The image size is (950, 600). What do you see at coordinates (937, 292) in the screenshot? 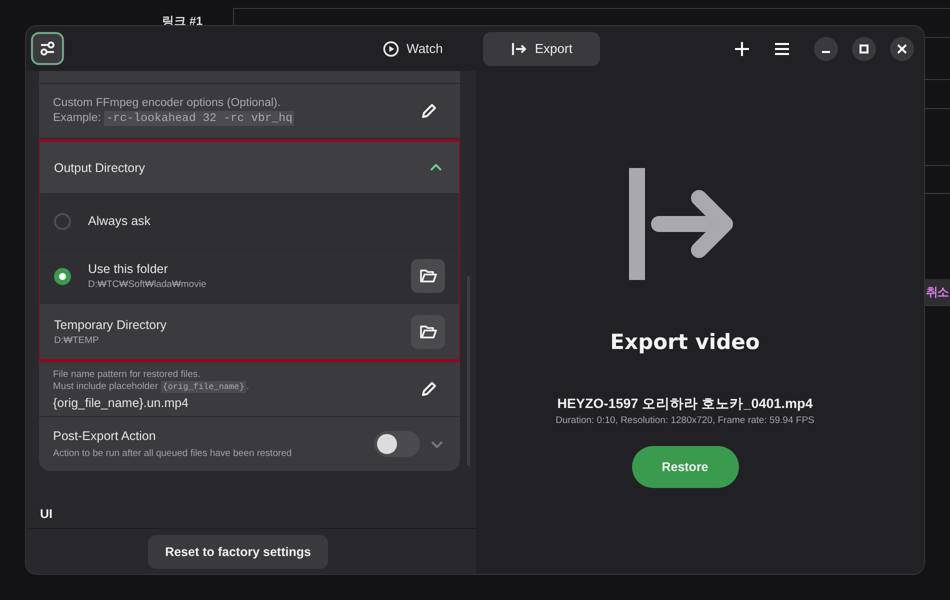
I see `cancel-button: 취소` at bounding box center [937, 292].